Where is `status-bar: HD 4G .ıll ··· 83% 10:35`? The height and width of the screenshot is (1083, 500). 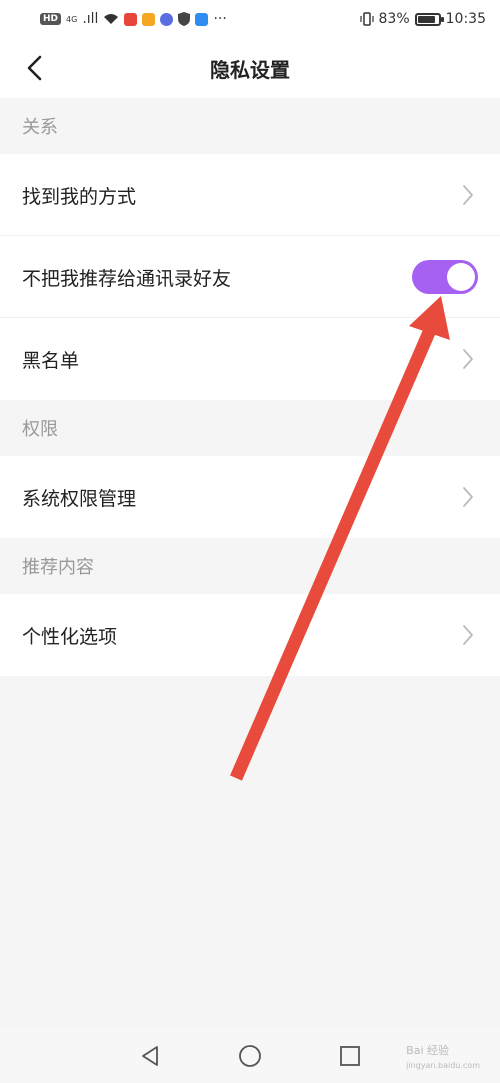
status-bar: HD 4G .ıll ··· 83% 10:35 is located at coordinates (250, 19).